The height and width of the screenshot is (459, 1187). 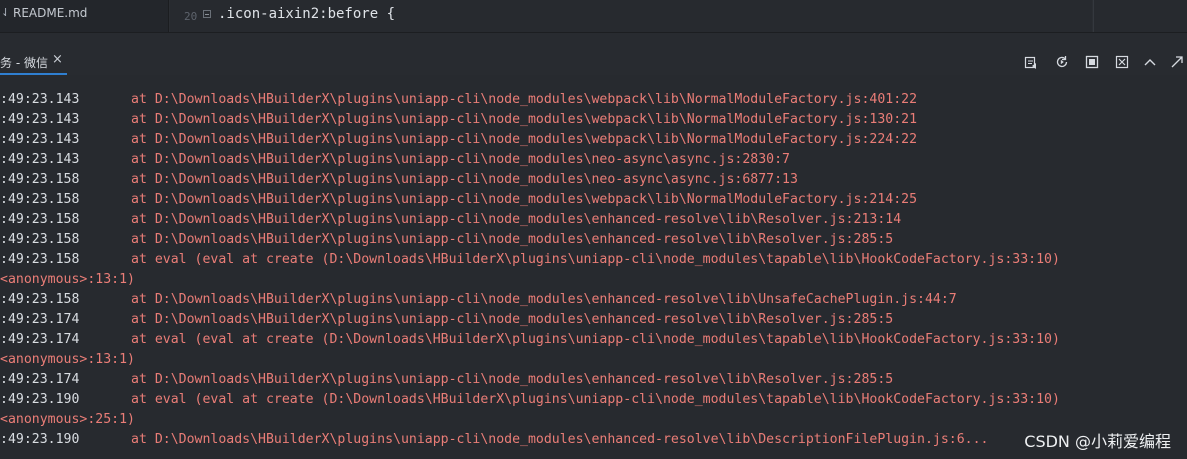 What do you see at coordinates (67, 419) in the screenshot?
I see `log-message: <anonymous>:25:1)` at bounding box center [67, 419].